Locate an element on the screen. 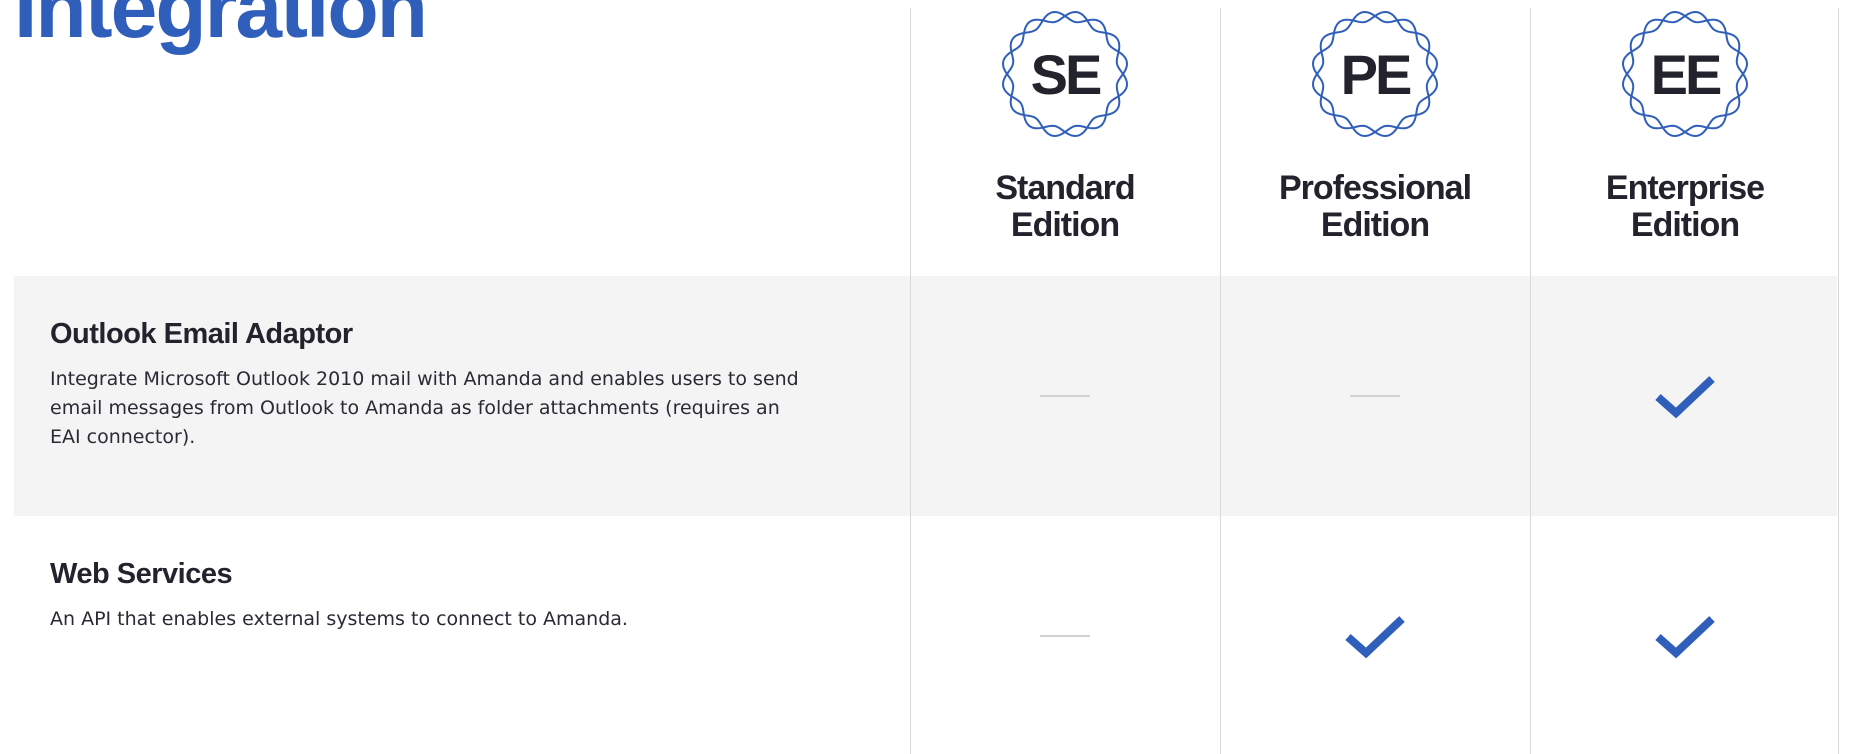  edition-name-line1: Enterprise is located at coordinates (1685, 188).